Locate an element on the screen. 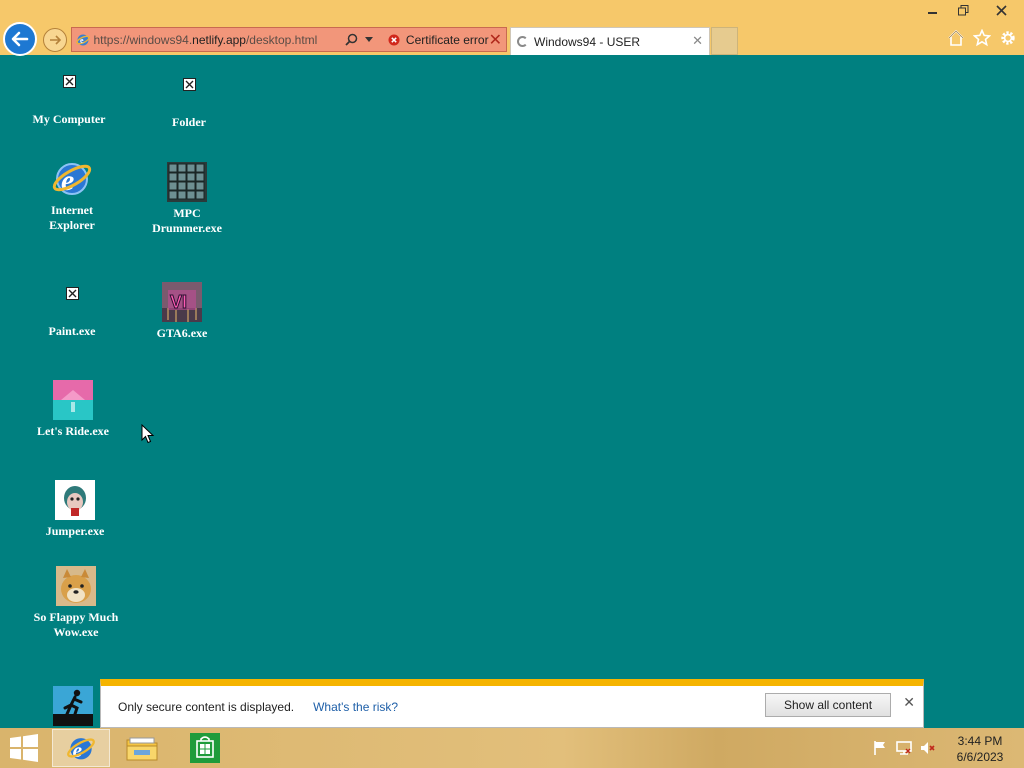  dropdown-arrow-icon is located at coordinates (369, 39).